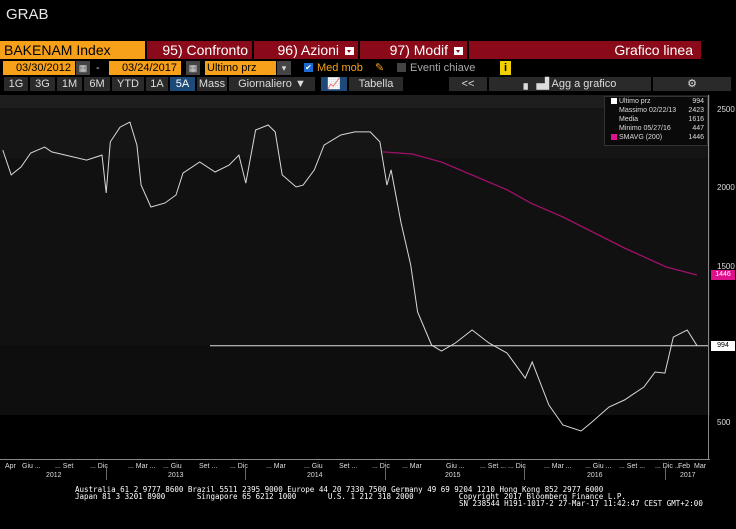  Describe the element at coordinates (182, 84) in the screenshot. I see `period-5a: 5A` at that location.